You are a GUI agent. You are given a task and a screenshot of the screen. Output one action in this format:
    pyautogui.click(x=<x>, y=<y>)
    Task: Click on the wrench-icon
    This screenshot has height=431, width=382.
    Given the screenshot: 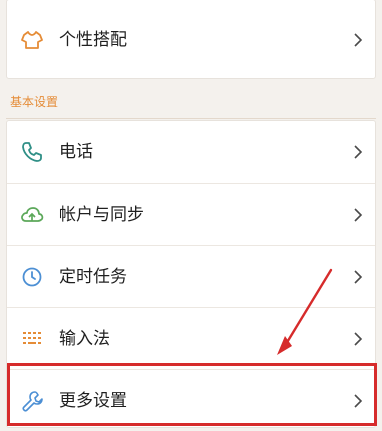 What is the action you would take?
    pyautogui.click(x=32, y=401)
    